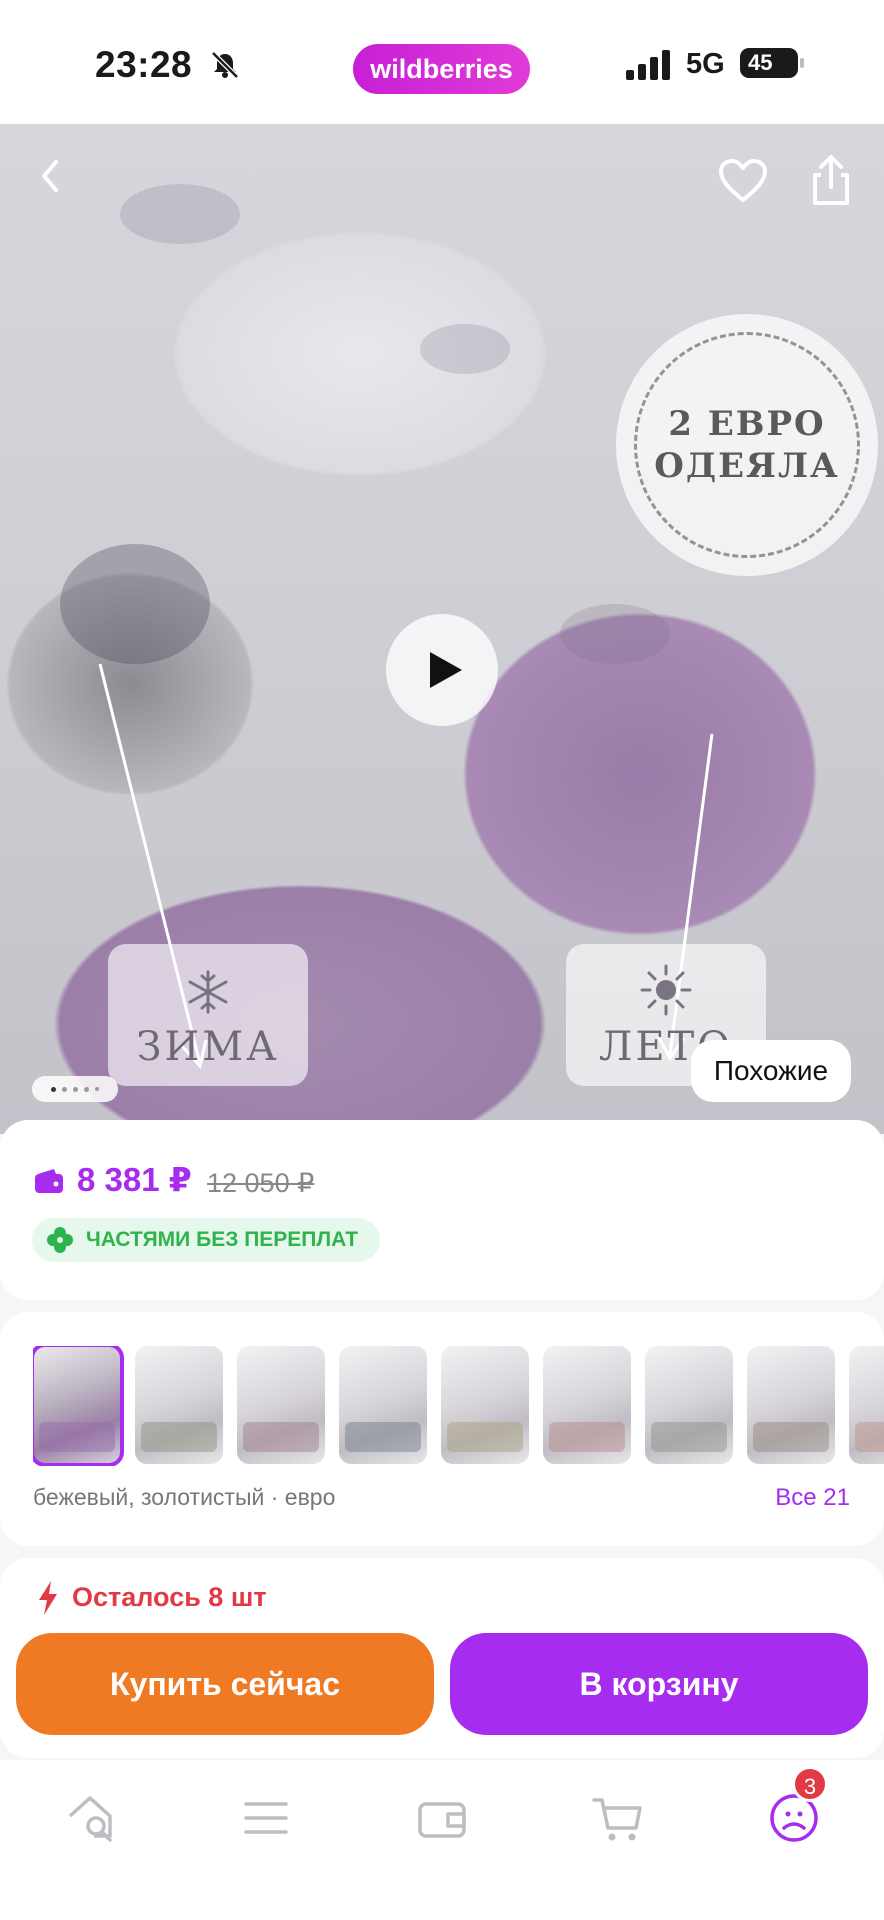 This screenshot has width=884, height=1920. I want to click on winter-label: ЗИМА, so click(208, 1015).